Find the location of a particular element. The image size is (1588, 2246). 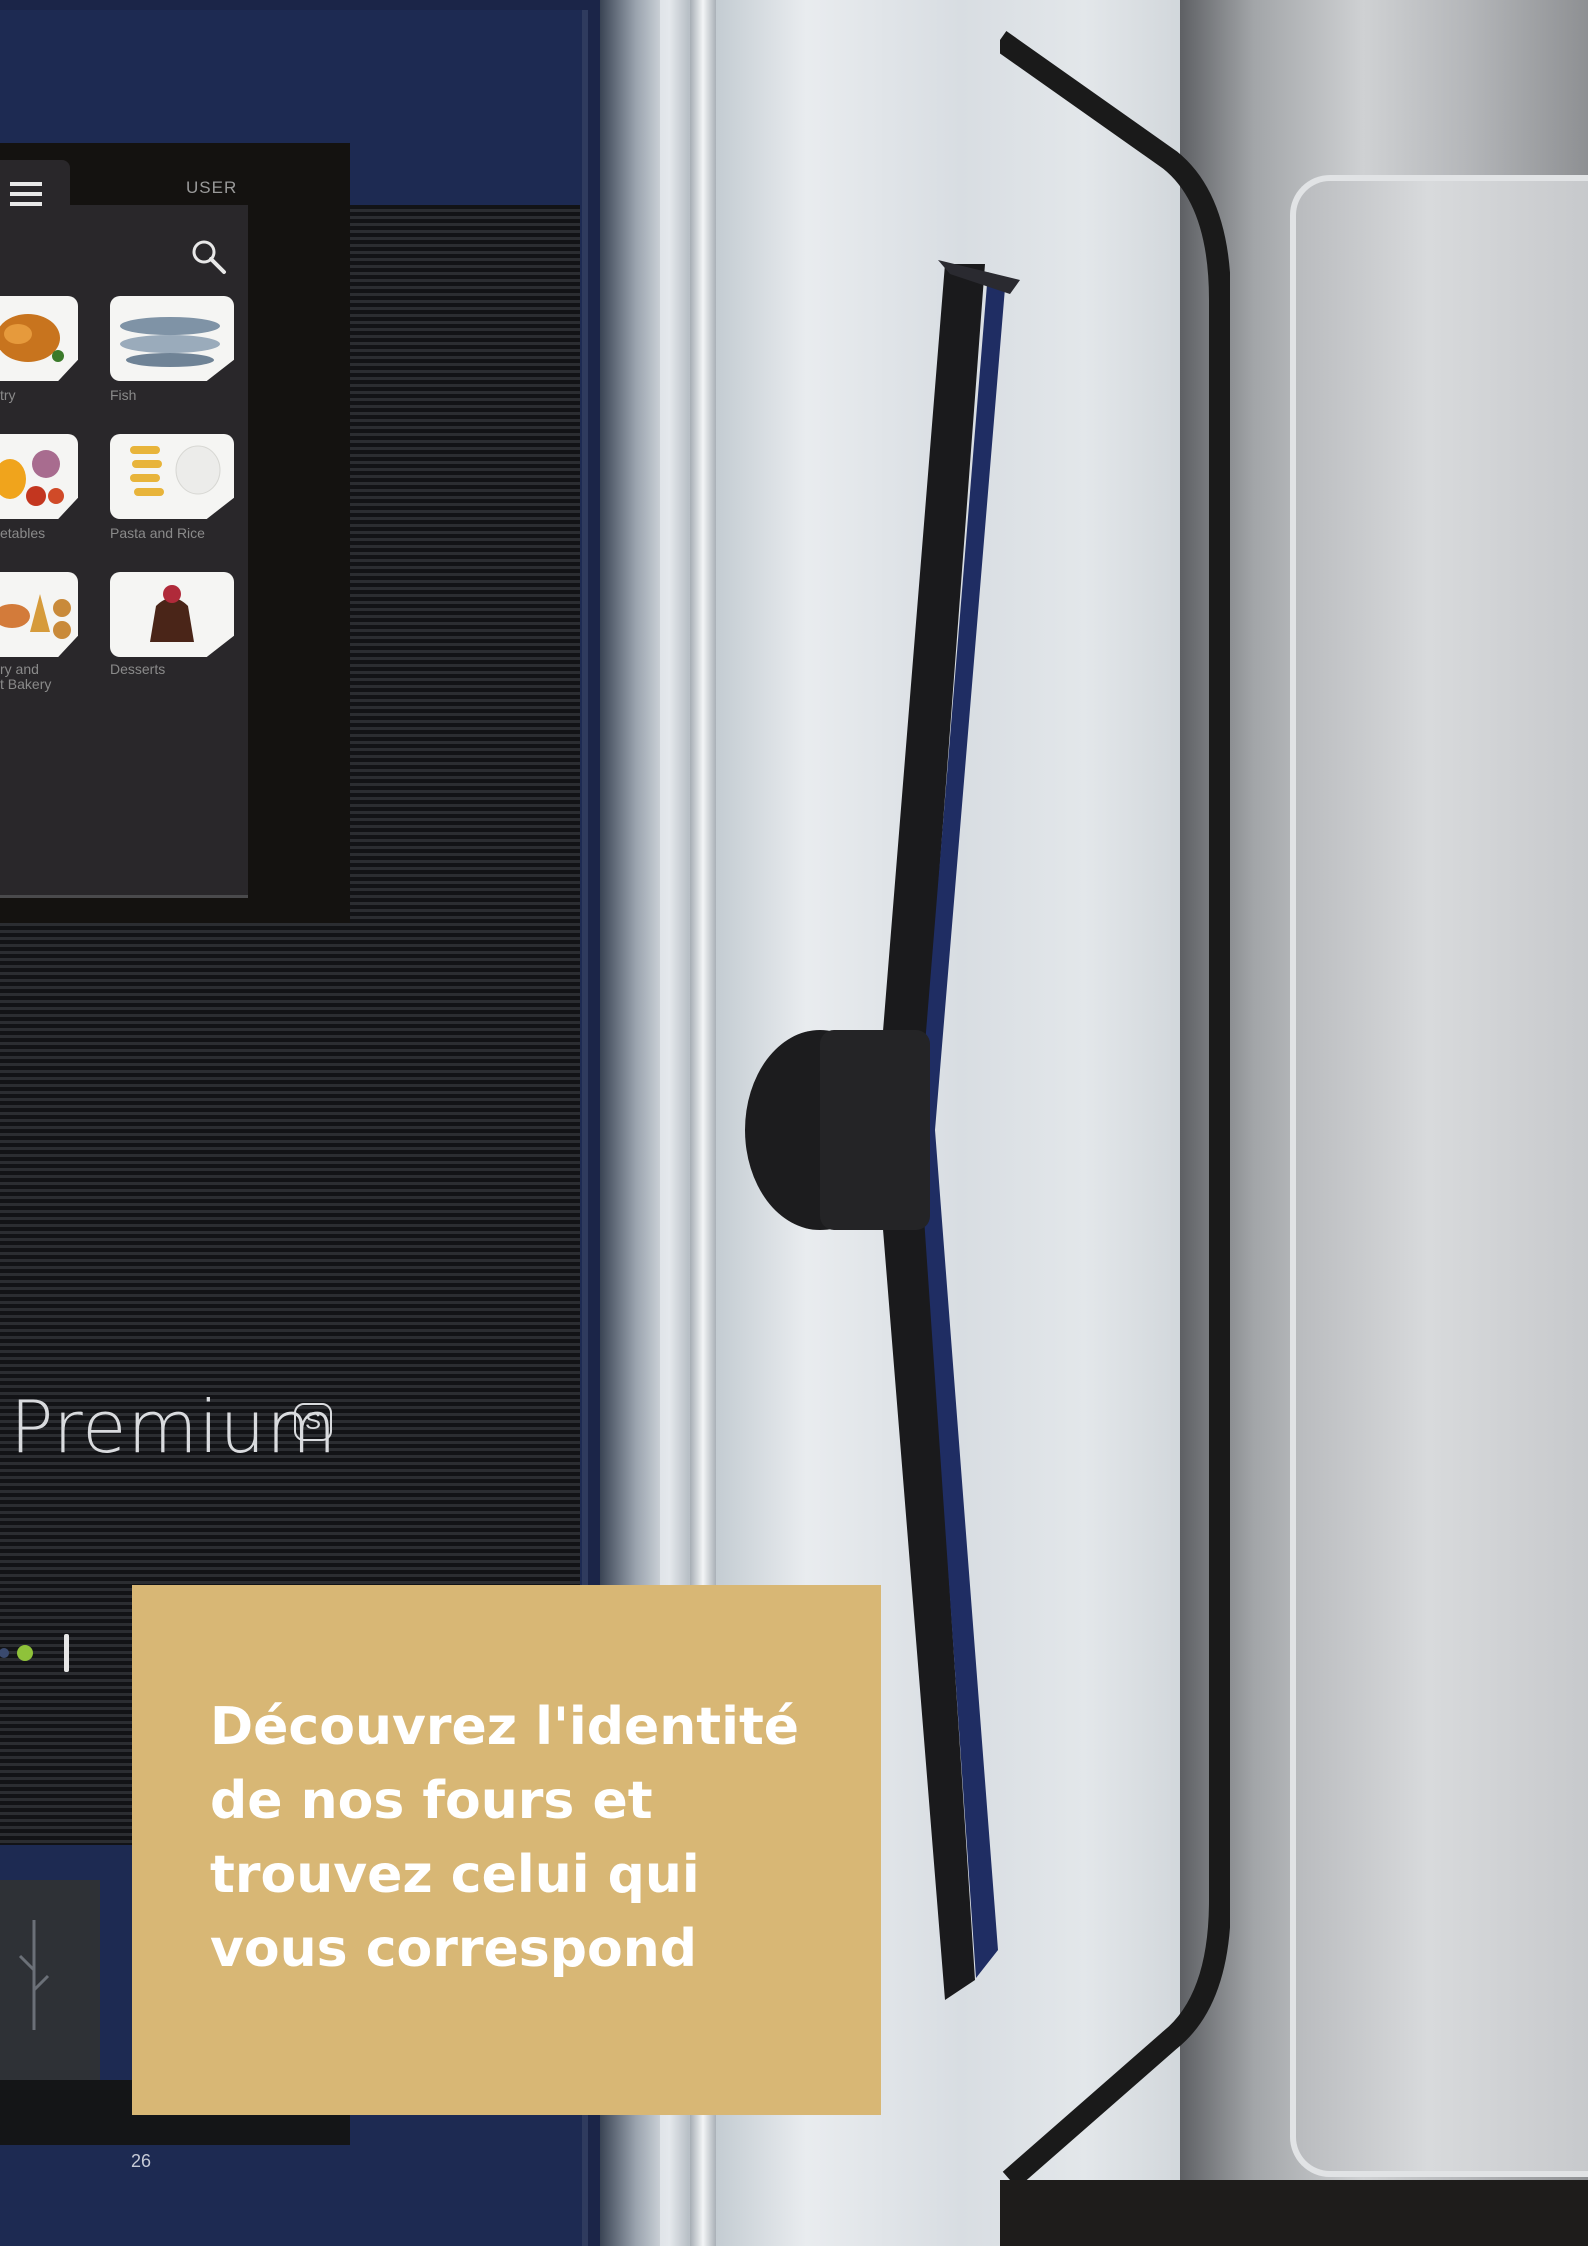

usb-port is located at coordinates (50, 1980).